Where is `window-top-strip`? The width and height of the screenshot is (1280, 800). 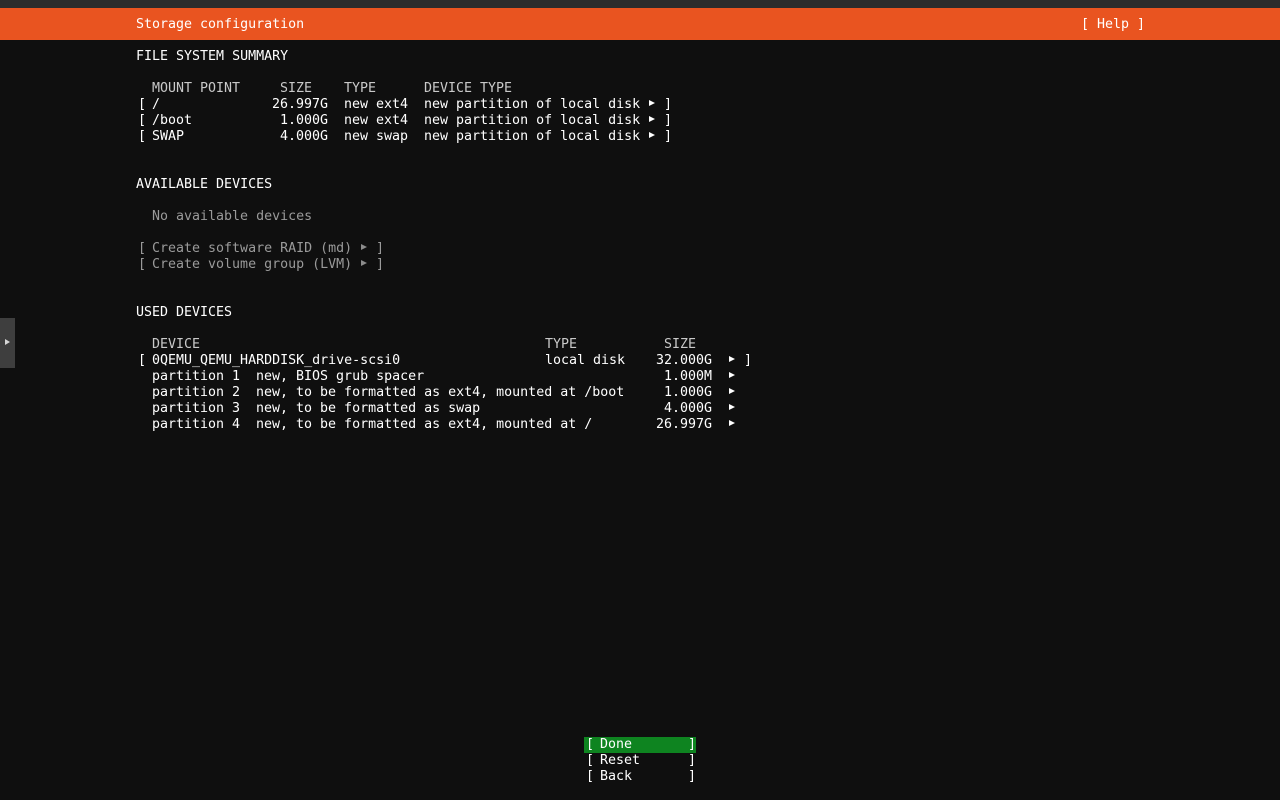
window-top-strip is located at coordinates (640, 4).